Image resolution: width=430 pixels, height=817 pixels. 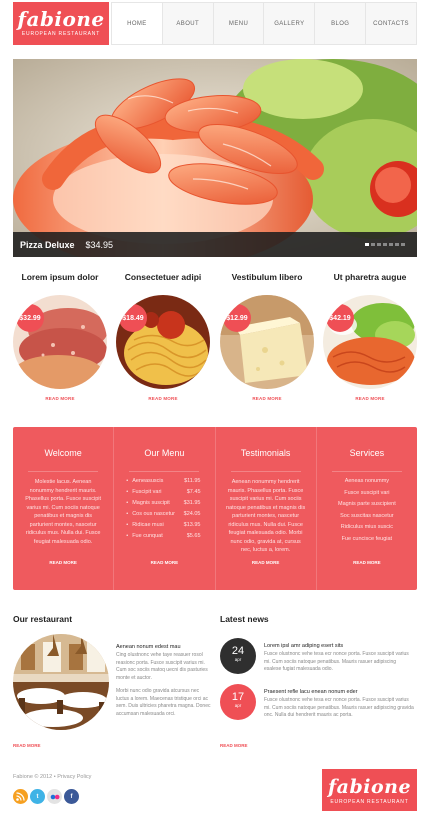 What do you see at coordinates (339, 23) in the screenshot?
I see `nav-blog: BLOG` at bounding box center [339, 23].